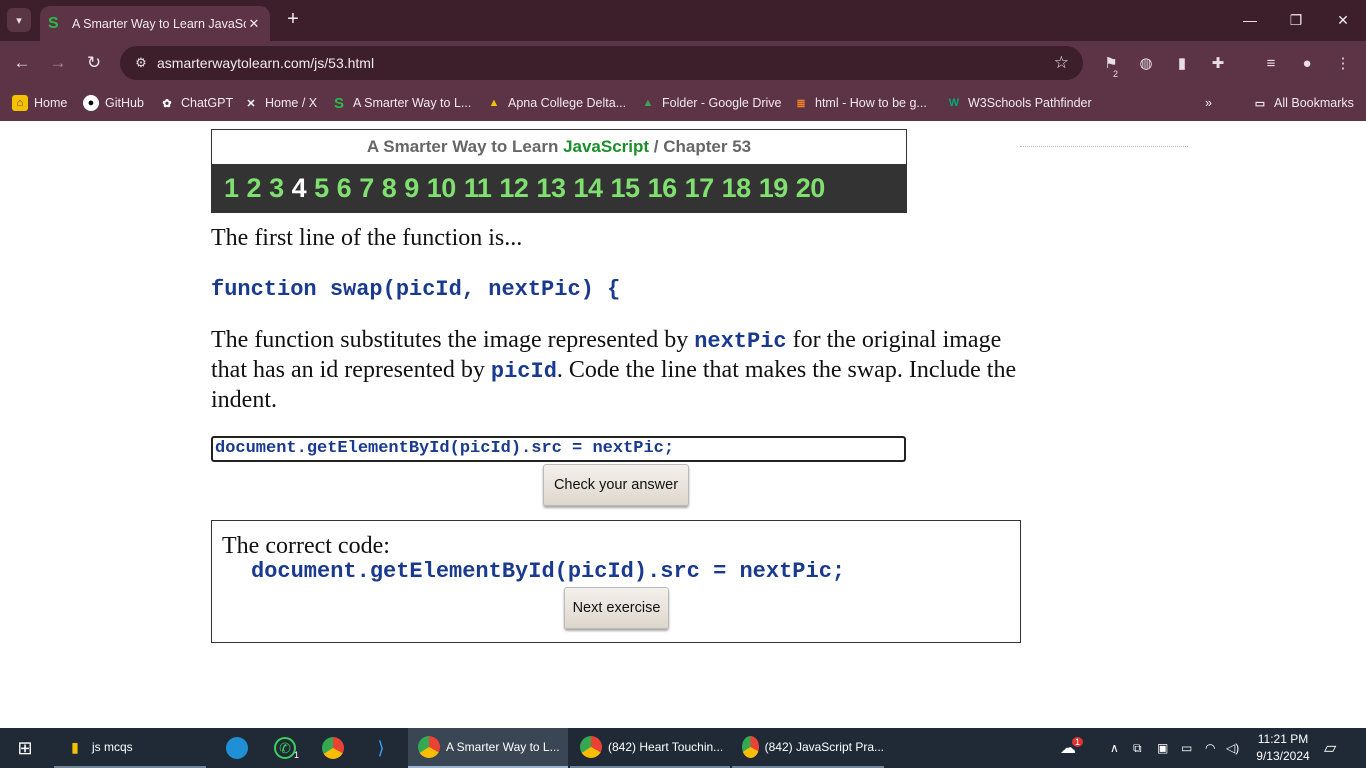 This screenshot has width=1366, height=768. I want to click on wifi-icon: ◠, so click(1210, 748).